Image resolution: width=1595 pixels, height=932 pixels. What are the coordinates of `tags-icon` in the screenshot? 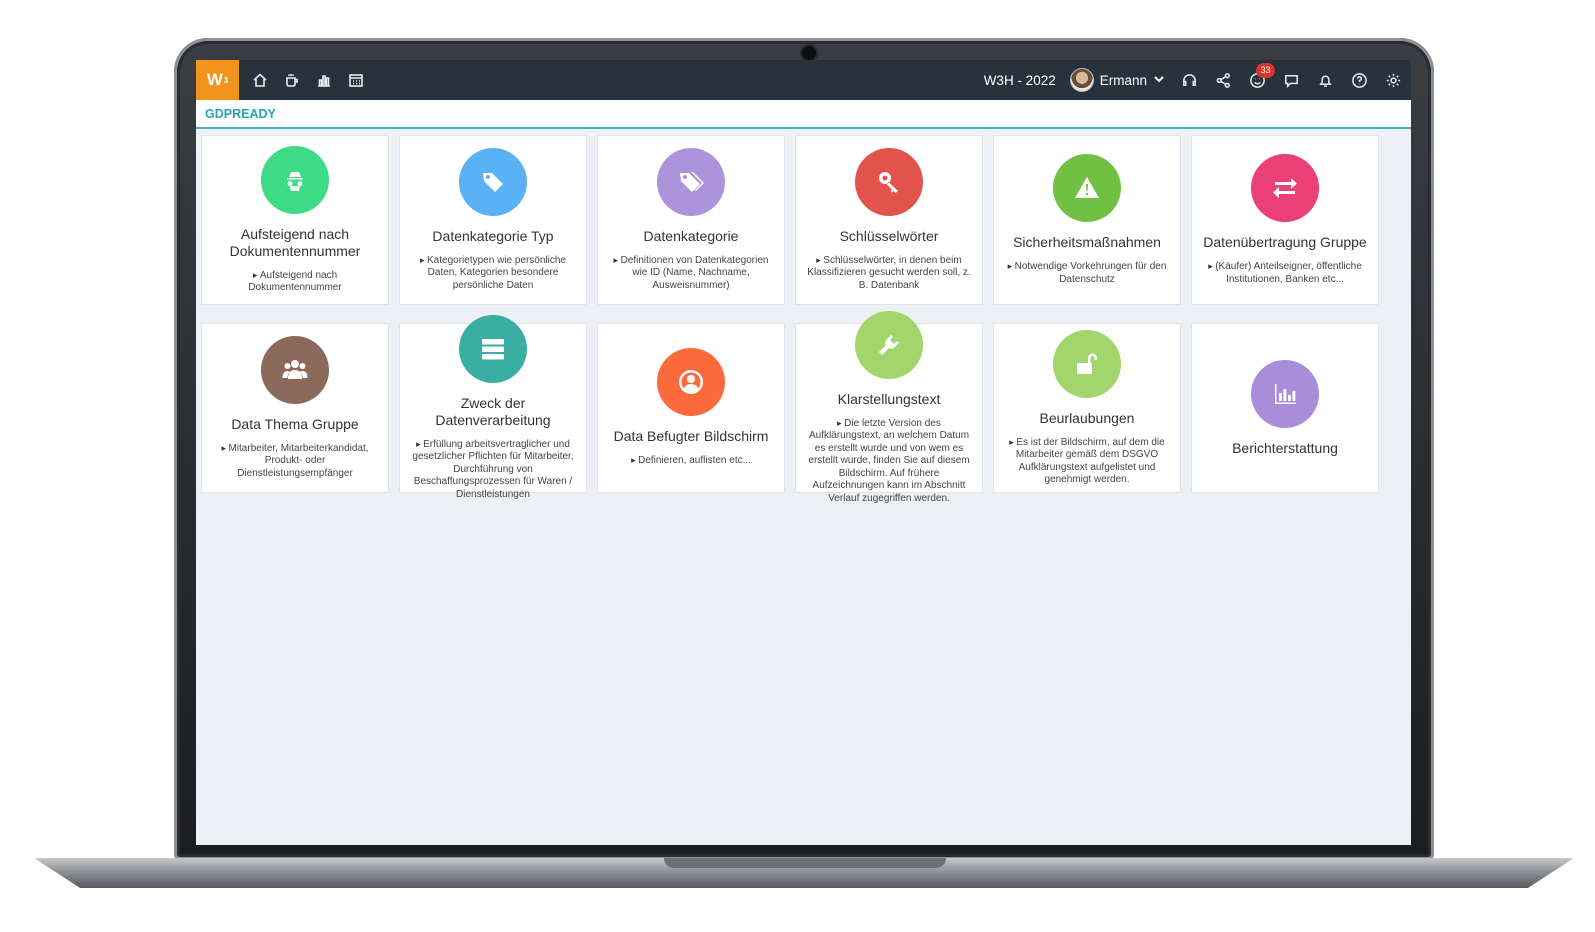 It's located at (692, 181).